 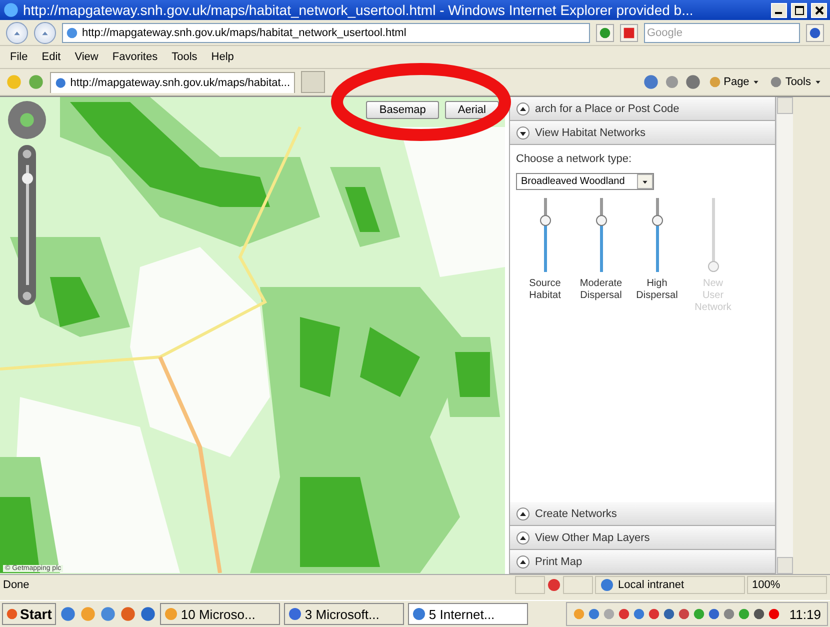 I want to click on stop-button, so click(x=629, y=33).